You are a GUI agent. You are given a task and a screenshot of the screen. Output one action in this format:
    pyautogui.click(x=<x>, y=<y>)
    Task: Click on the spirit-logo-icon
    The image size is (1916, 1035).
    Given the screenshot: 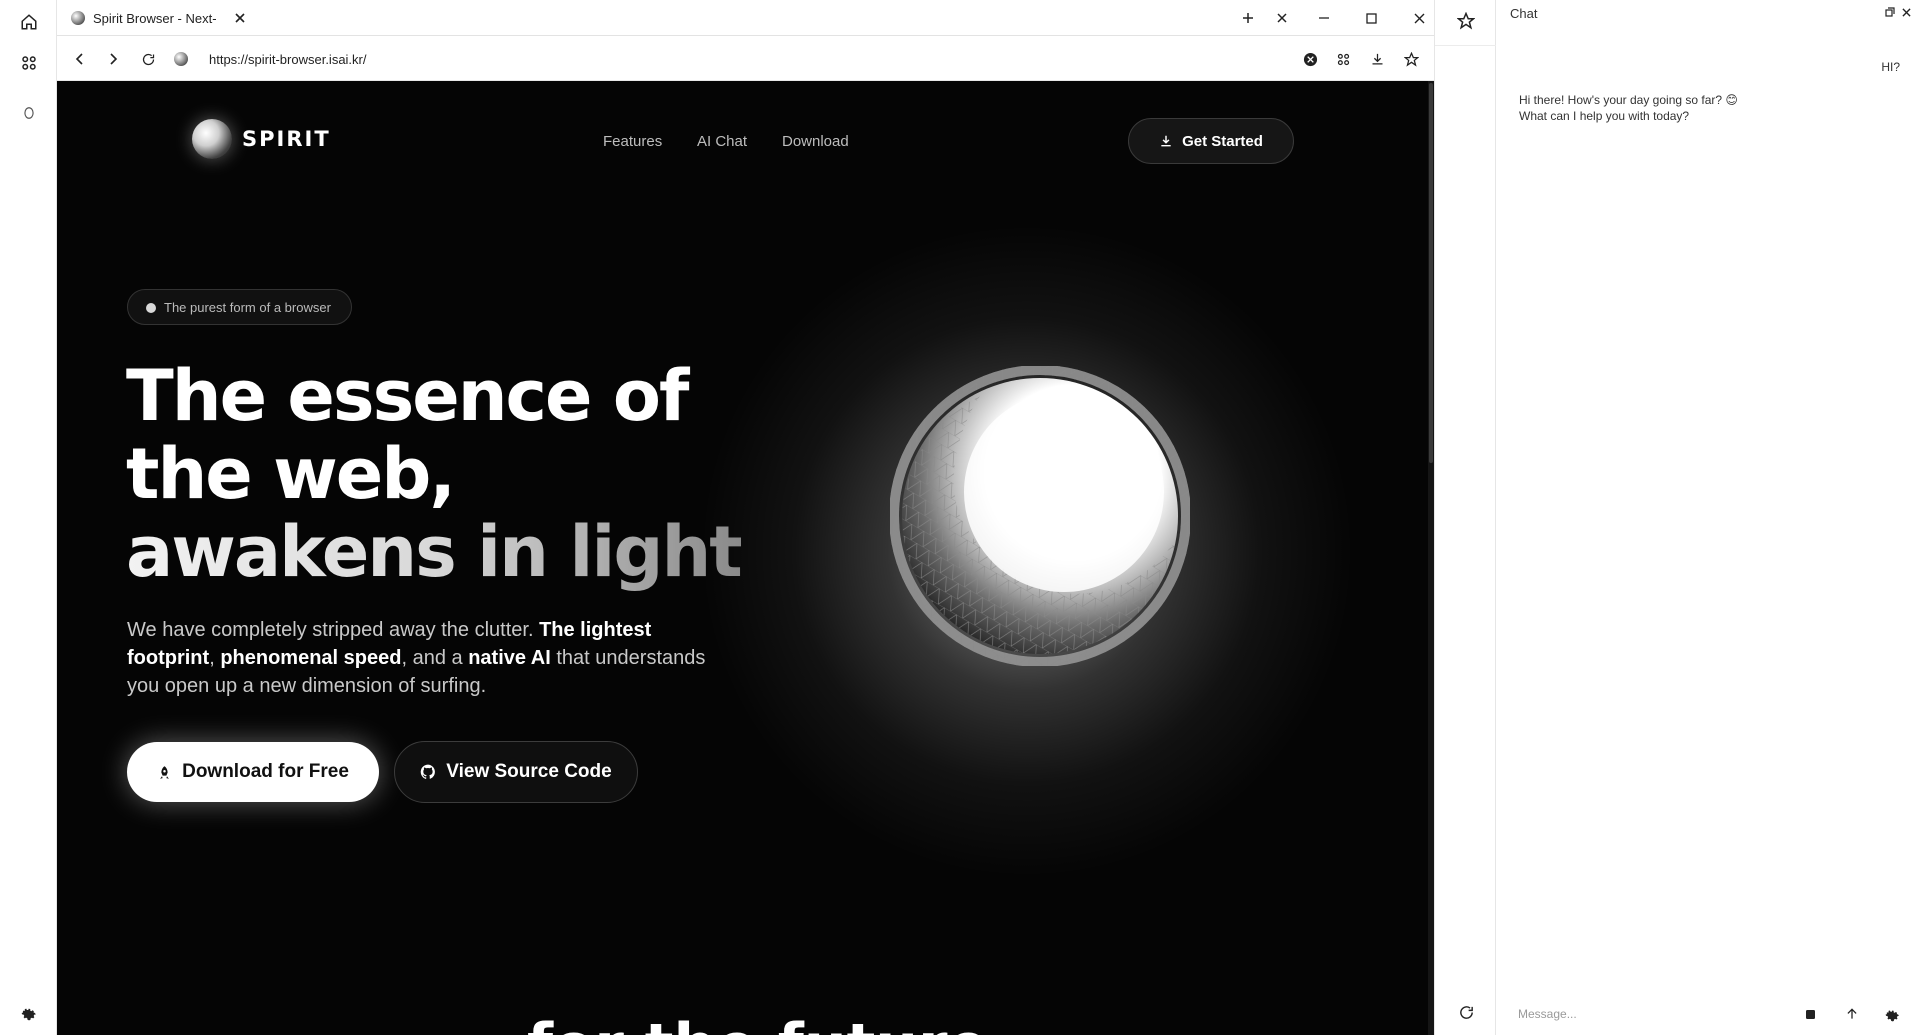 What is the action you would take?
    pyautogui.click(x=29, y=113)
    